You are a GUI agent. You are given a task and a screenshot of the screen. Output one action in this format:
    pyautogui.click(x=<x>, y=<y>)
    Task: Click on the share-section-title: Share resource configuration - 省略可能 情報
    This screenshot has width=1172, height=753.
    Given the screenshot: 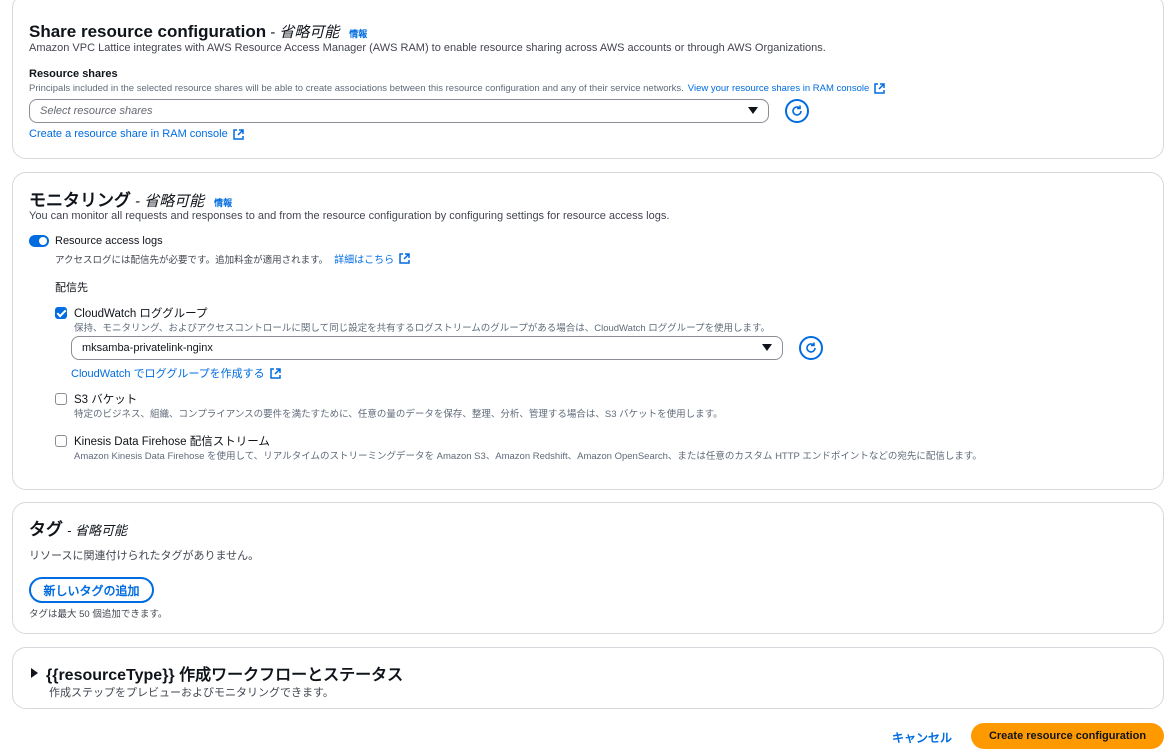 What is the action you would take?
    pyautogui.click(x=198, y=31)
    